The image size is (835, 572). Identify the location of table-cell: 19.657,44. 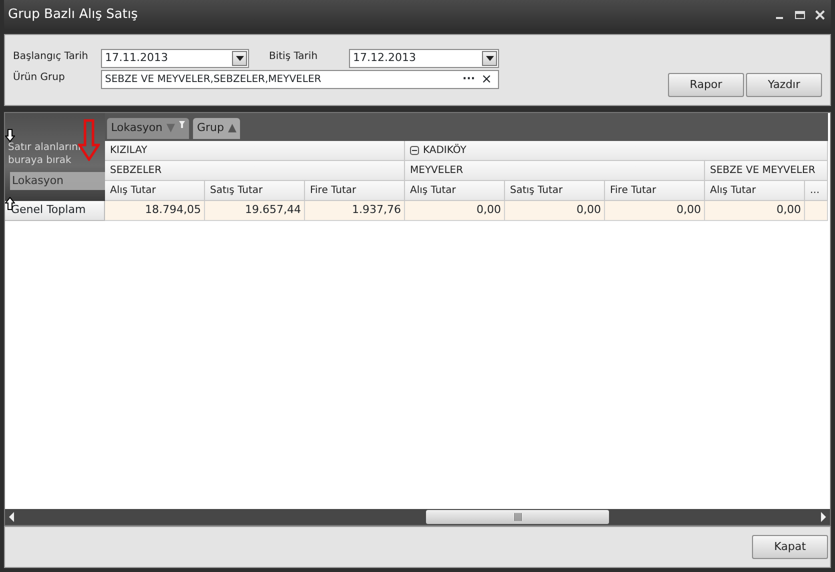
(255, 211).